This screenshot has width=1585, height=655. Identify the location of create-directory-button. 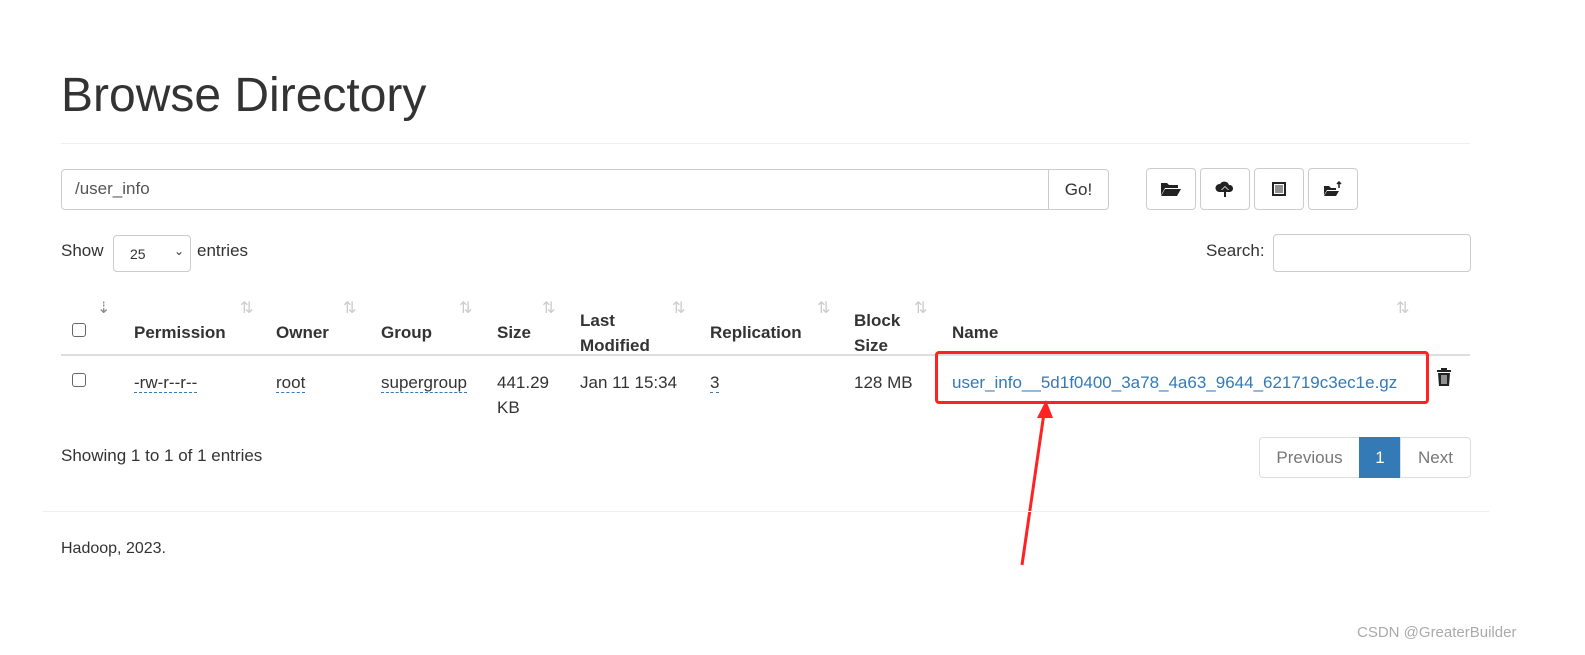
(1171, 189).